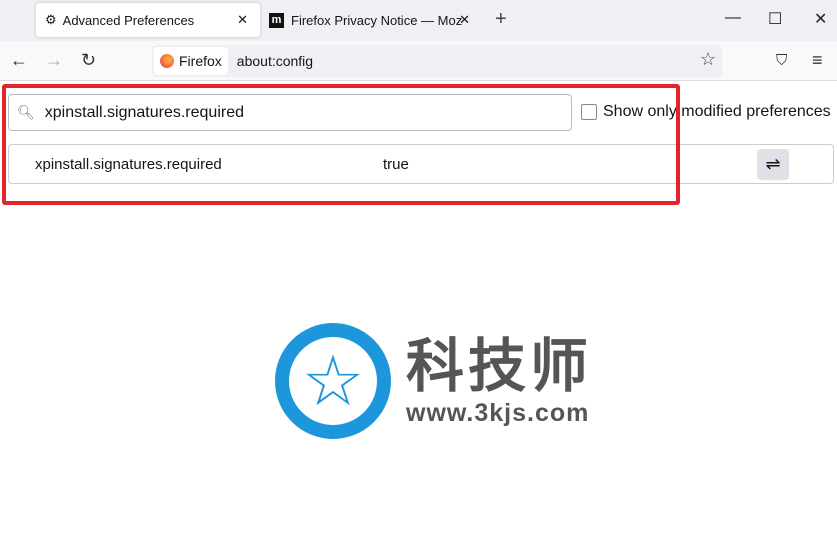 This screenshot has height=558, width=837. Describe the element at coordinates (200, 61) in the screenshot. I see `identity-label: Firefox` at that location.